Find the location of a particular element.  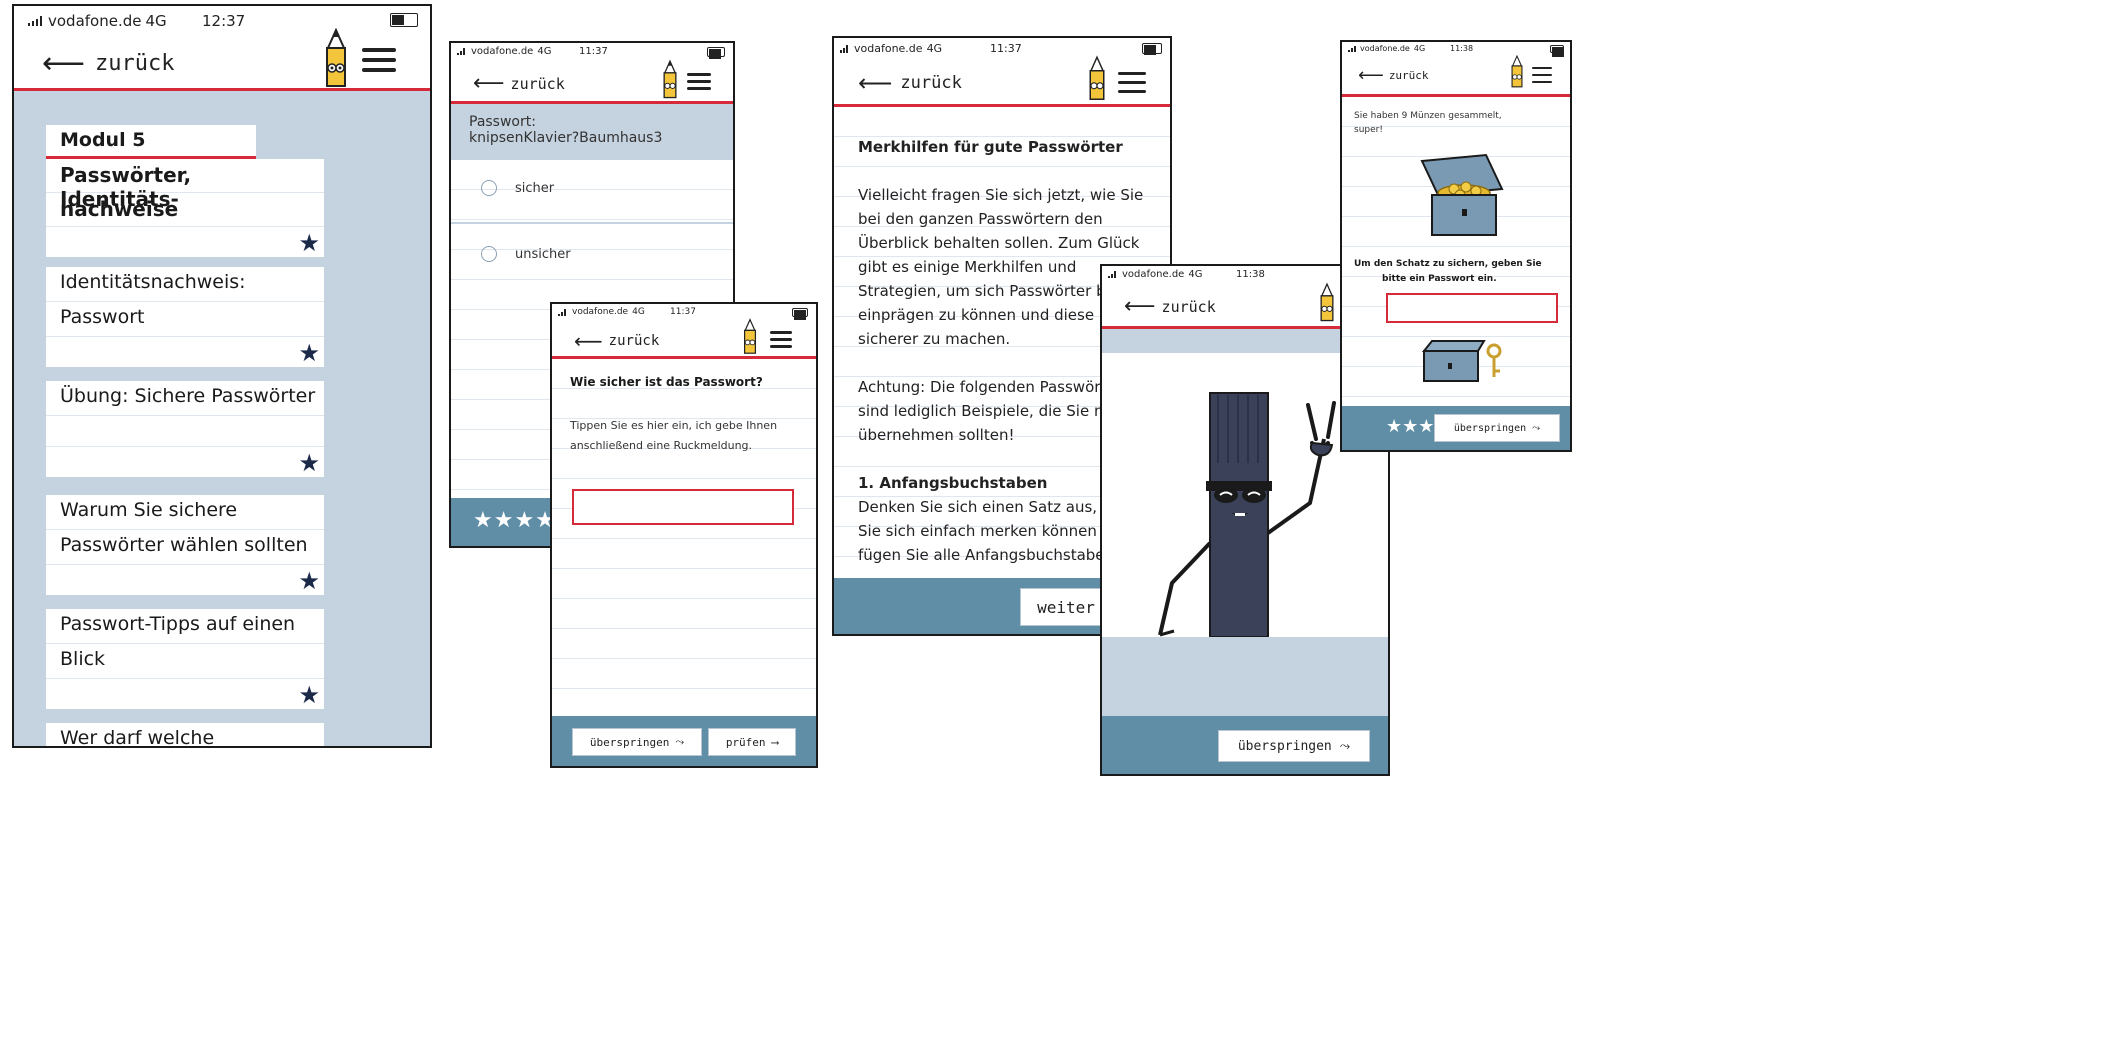

lesson-card-tips: Passwort-Tipps auf einen Blick ★ is located at coordinates (185, 659).